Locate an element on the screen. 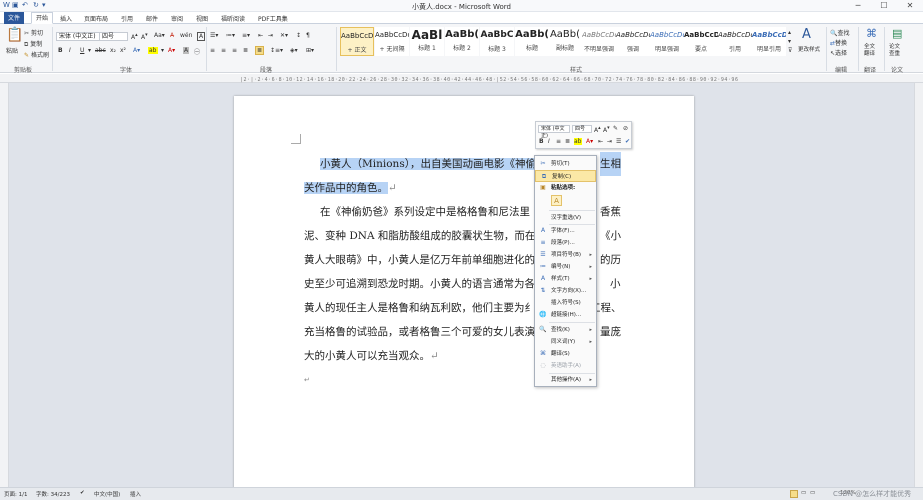 The image size is (923, 500). tab-review: 审阅 is located at coordinates (177, 18).